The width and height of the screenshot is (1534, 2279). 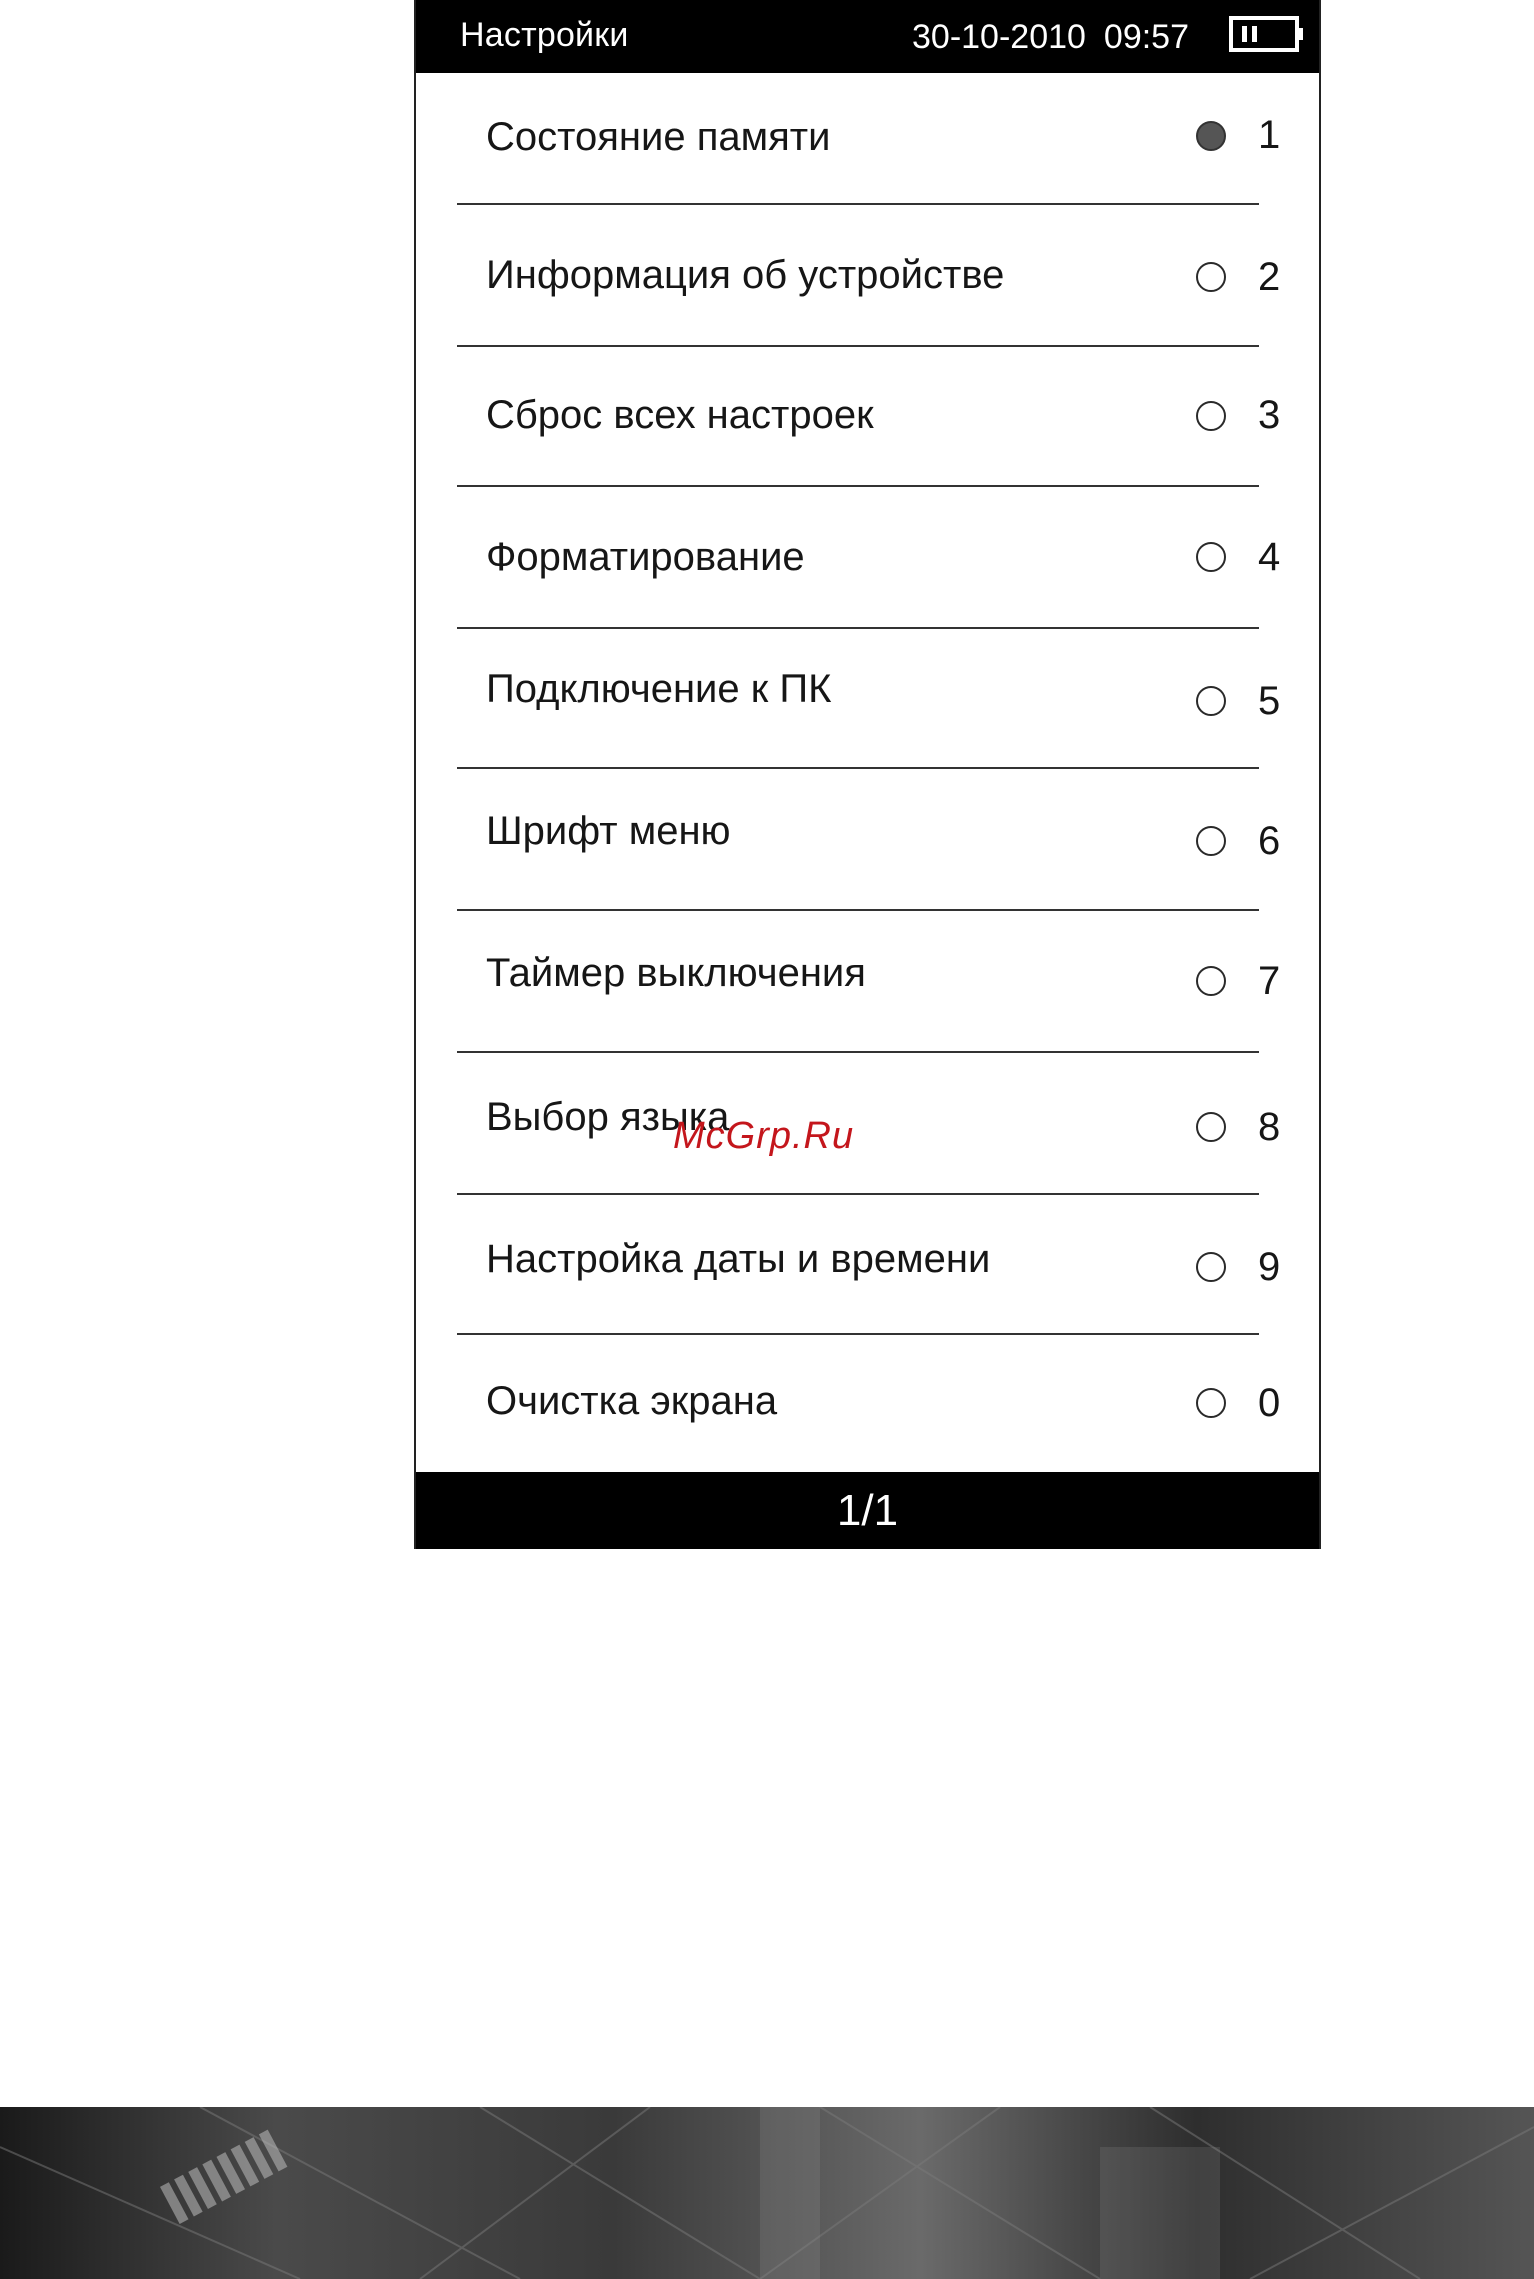 I want to click on menu-item-number: 2, so click(x=1269, y=277).